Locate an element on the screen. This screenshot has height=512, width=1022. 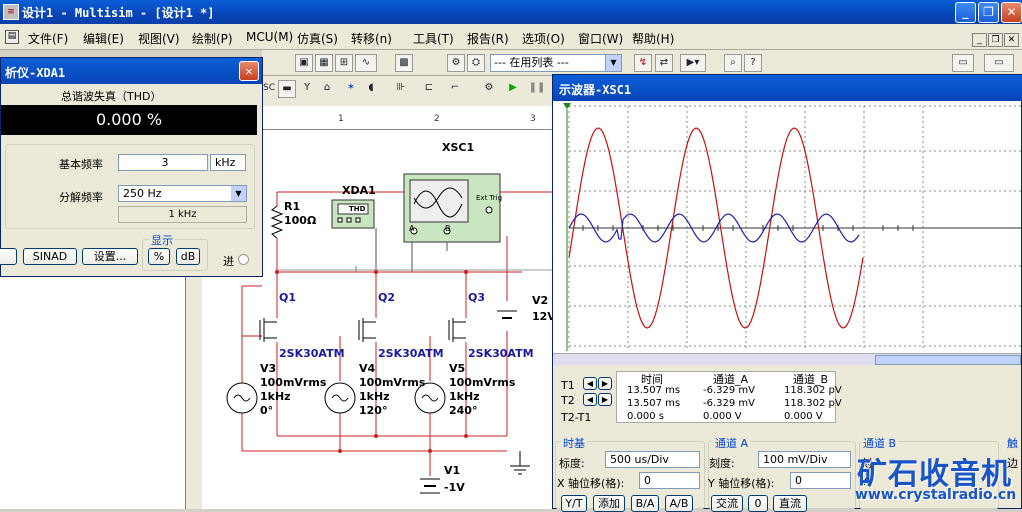
yt-button: Y/T is located at coordinates (574, 503).